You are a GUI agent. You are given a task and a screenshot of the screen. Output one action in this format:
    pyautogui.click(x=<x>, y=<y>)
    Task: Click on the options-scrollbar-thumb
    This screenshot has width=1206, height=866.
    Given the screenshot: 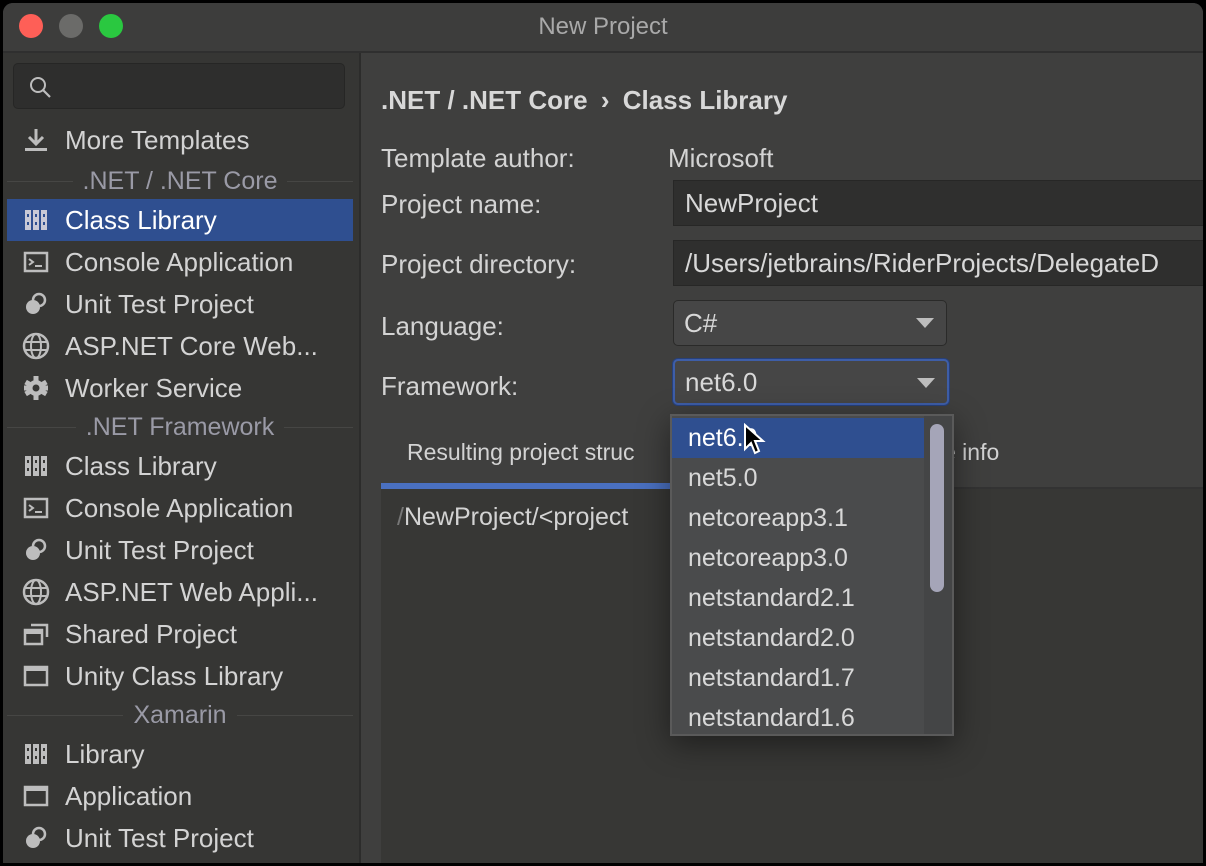 What is the action you would take?
    pyautogui.click(x=937, y=508)
    